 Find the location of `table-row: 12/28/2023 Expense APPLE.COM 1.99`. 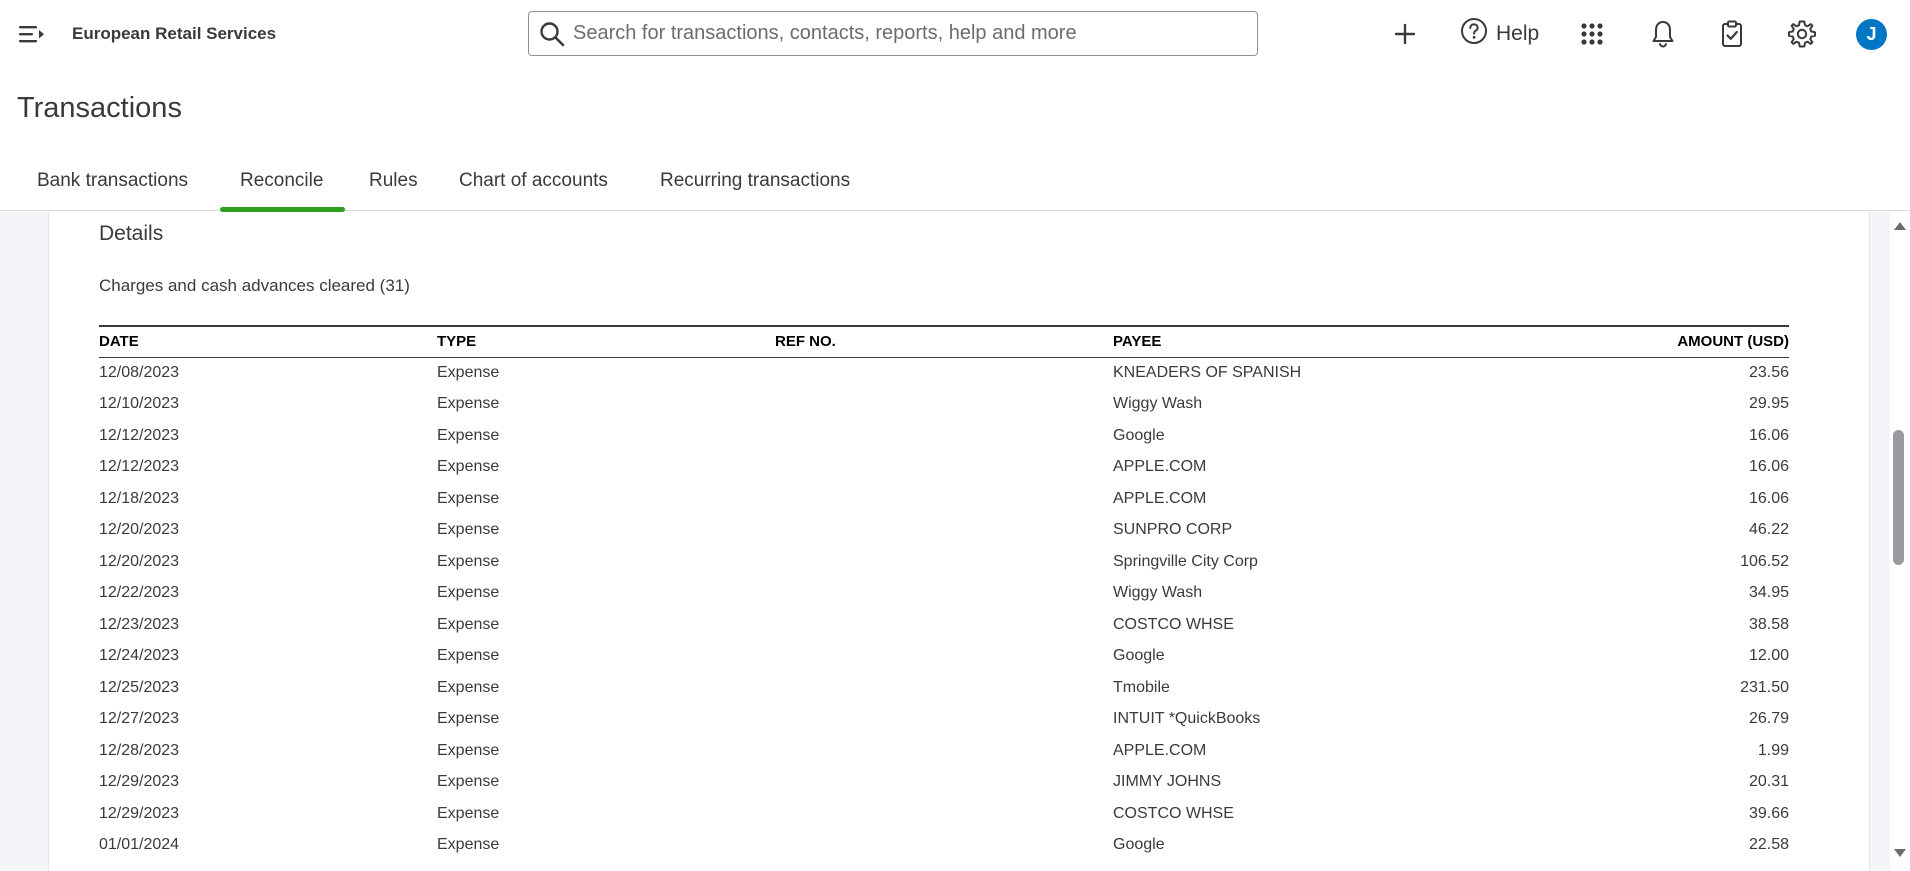

table-row: 12/28/2023 Expense APPLE.COM 1.99 is located at coordinates (944, 751).